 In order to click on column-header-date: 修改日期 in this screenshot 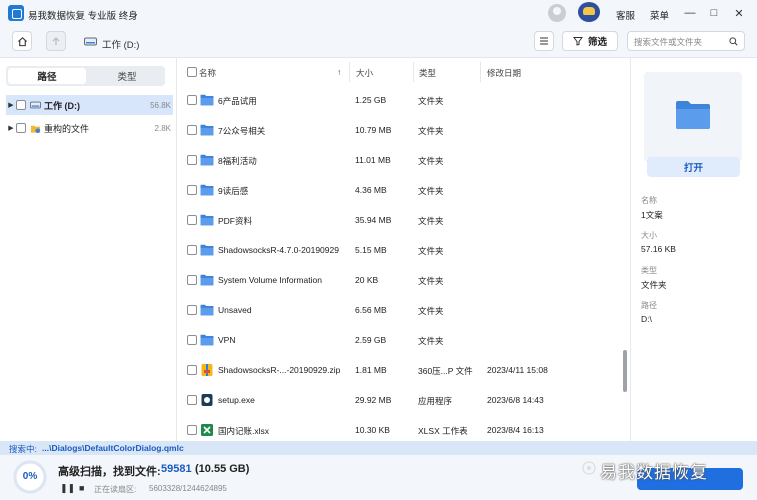, I will do `click(504, 73)`.